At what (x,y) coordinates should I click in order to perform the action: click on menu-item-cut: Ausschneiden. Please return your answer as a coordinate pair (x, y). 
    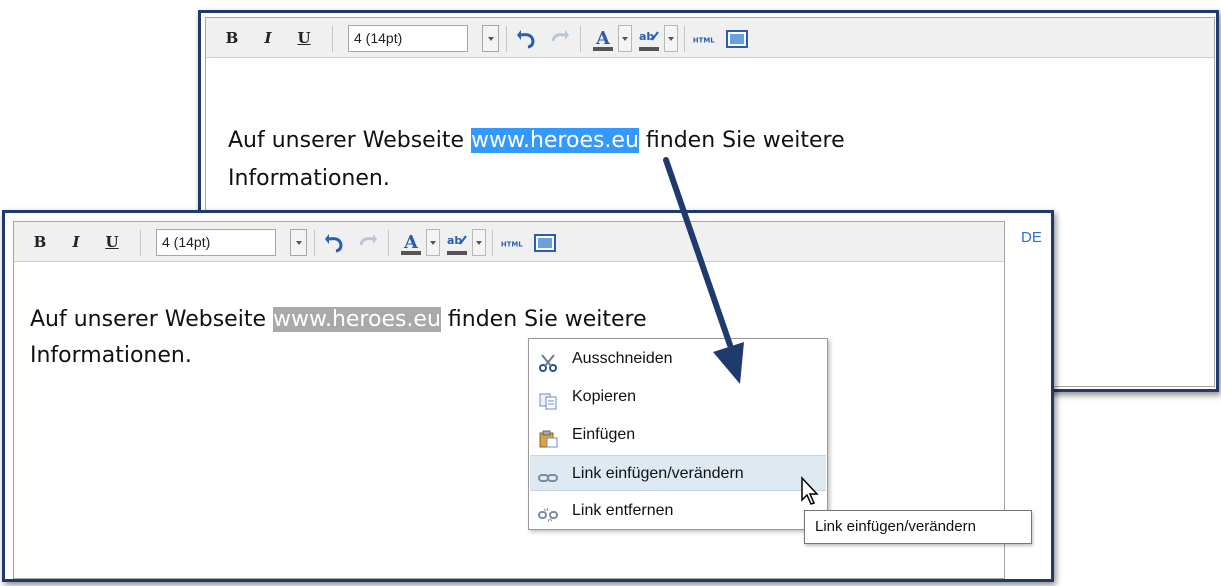
    Looking at the image, I should click on (678, 359).